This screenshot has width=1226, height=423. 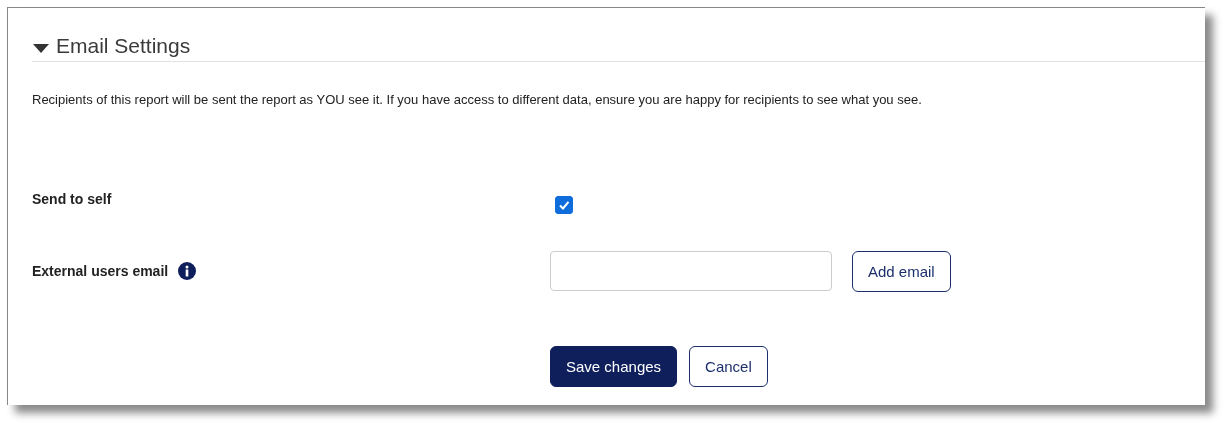 What do you see at coordinates (72, 199) in the screenshot?
I see `field-label: Send to self` at bounding box center [72, 199].